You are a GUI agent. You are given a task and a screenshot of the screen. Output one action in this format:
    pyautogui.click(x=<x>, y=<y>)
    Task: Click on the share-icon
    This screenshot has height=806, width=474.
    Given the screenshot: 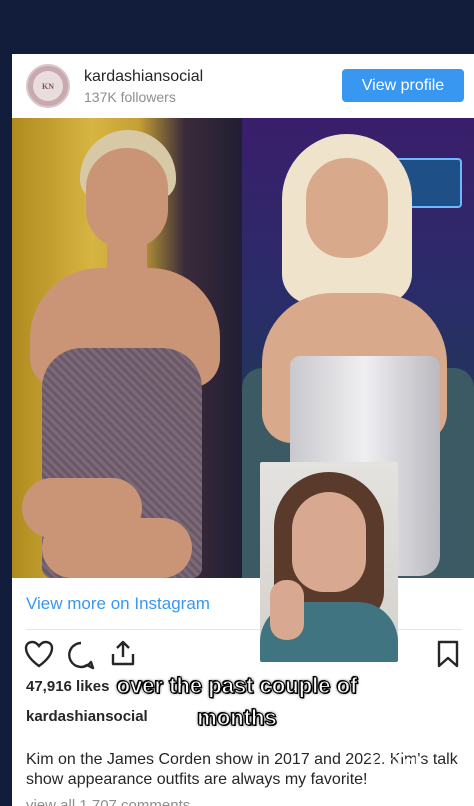 What is the action you would take?
    pyautogui.click(x=123, y=653)
    